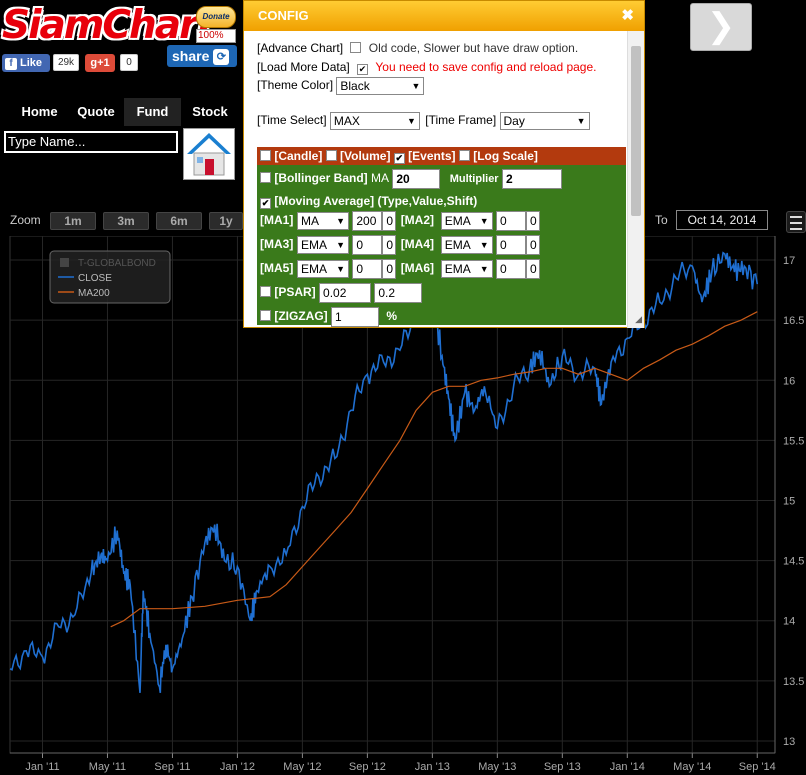 This screenshot has width=806, height=775. What do you see at coordinates (417, 268) in the screenshot?
I see `ma6-label: [MA6]` at bounding box center [417, 268].